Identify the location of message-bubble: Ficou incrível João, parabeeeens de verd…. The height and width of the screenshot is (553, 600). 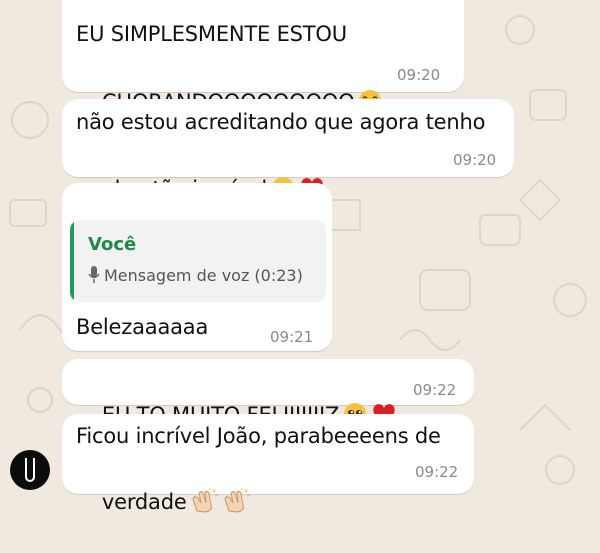
(268, 464).